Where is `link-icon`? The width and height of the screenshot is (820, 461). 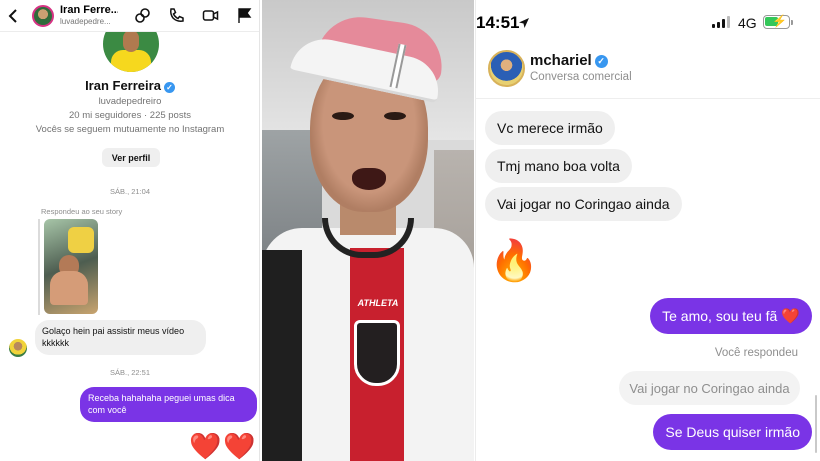 link-icon is located at coordinates (142, 15).